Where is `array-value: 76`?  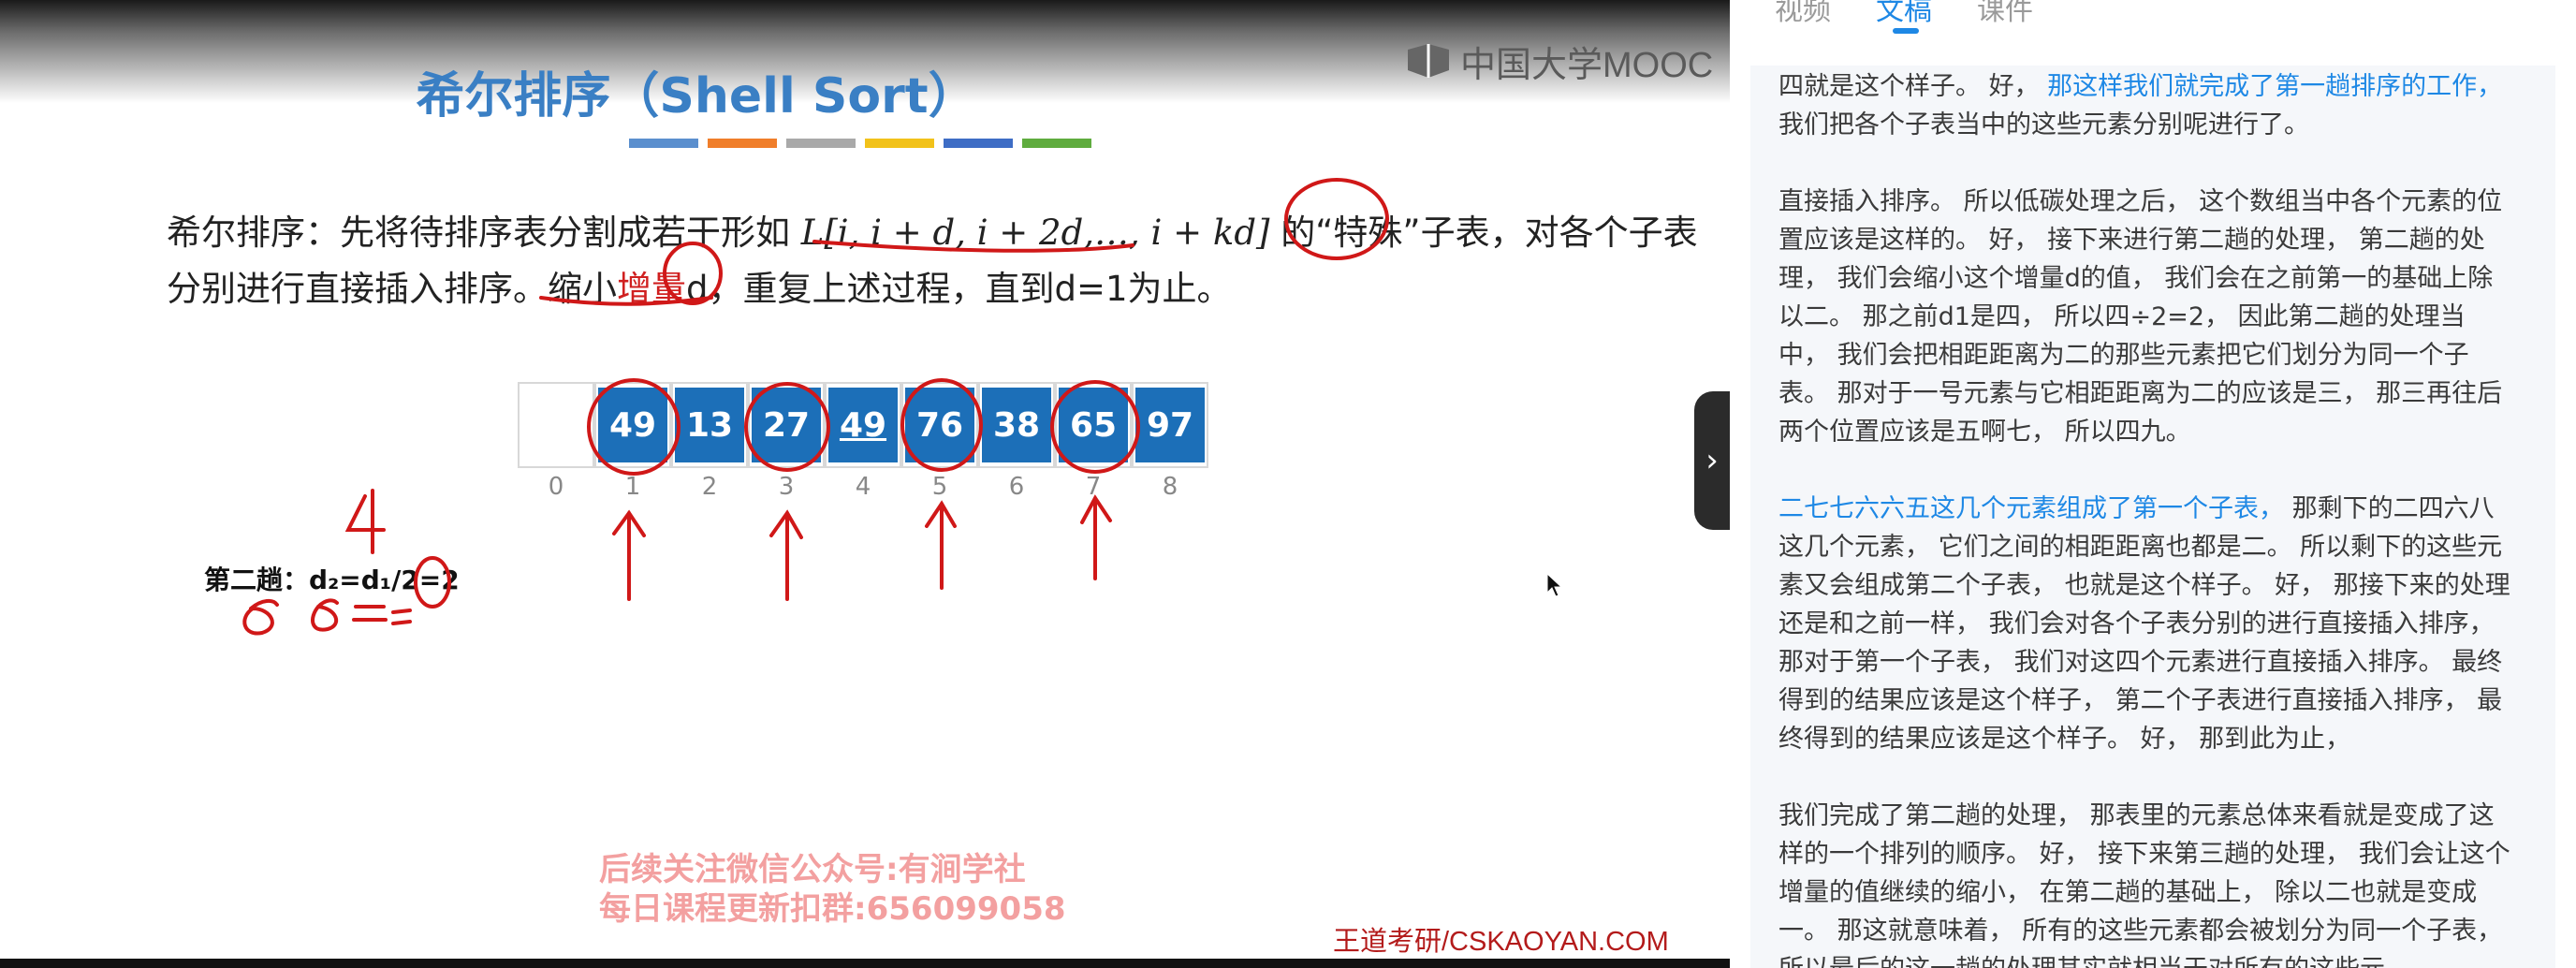 array-value: 76 is located at coordinates (939, 425).